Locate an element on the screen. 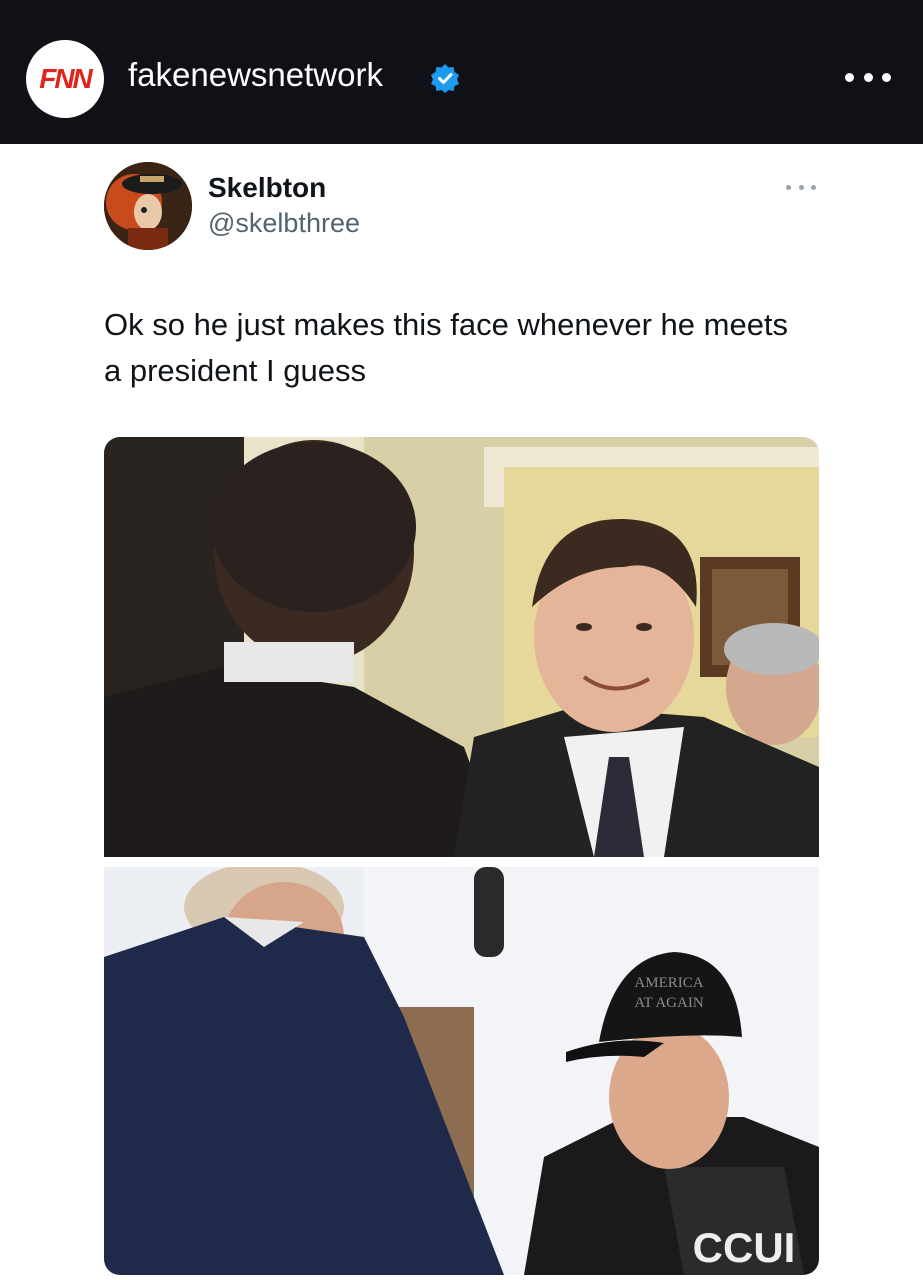 Image resolution: width=923 pixels, height=1280 pixels. account-avatar: FNN is located at coordinates (65, 79).